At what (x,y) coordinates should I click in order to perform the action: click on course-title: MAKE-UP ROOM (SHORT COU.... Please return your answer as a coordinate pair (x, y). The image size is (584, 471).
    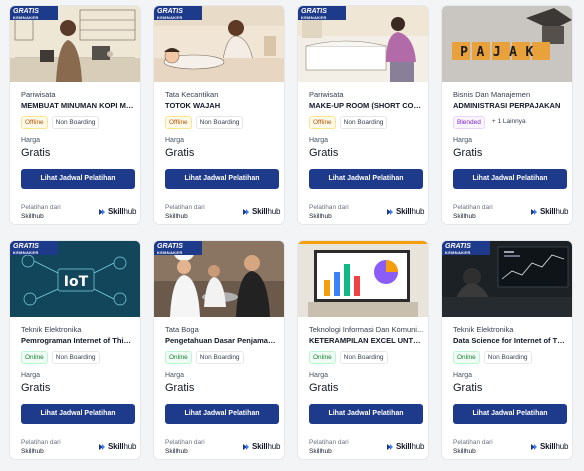
    Looking at the image, I should click on (366, 105).